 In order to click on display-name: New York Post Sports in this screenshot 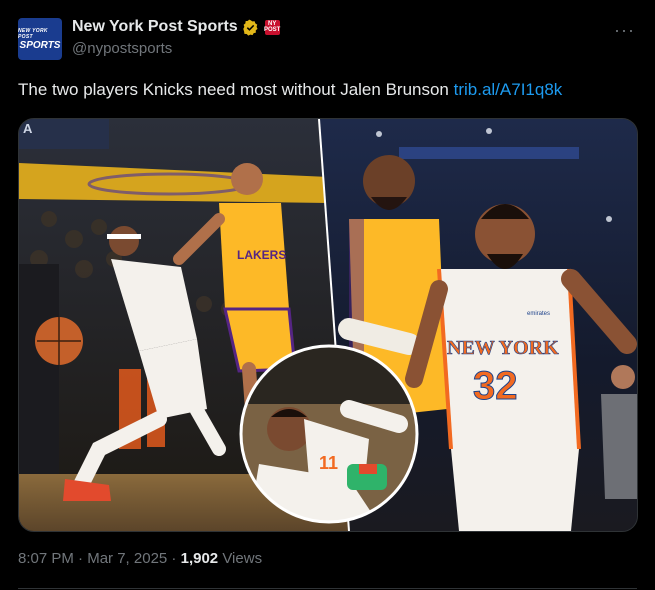, I will do `click(155, 27)`.